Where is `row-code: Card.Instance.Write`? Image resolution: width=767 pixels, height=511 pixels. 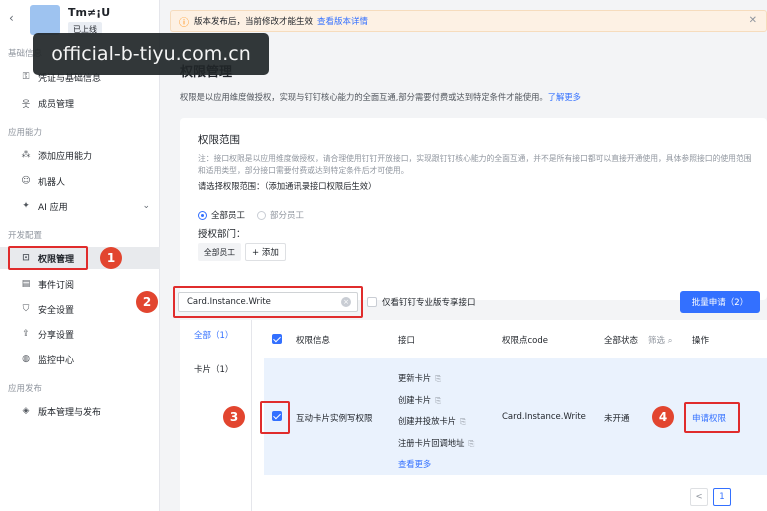
row-code: Card.Instance.Write is located at coordinates (544, 417).